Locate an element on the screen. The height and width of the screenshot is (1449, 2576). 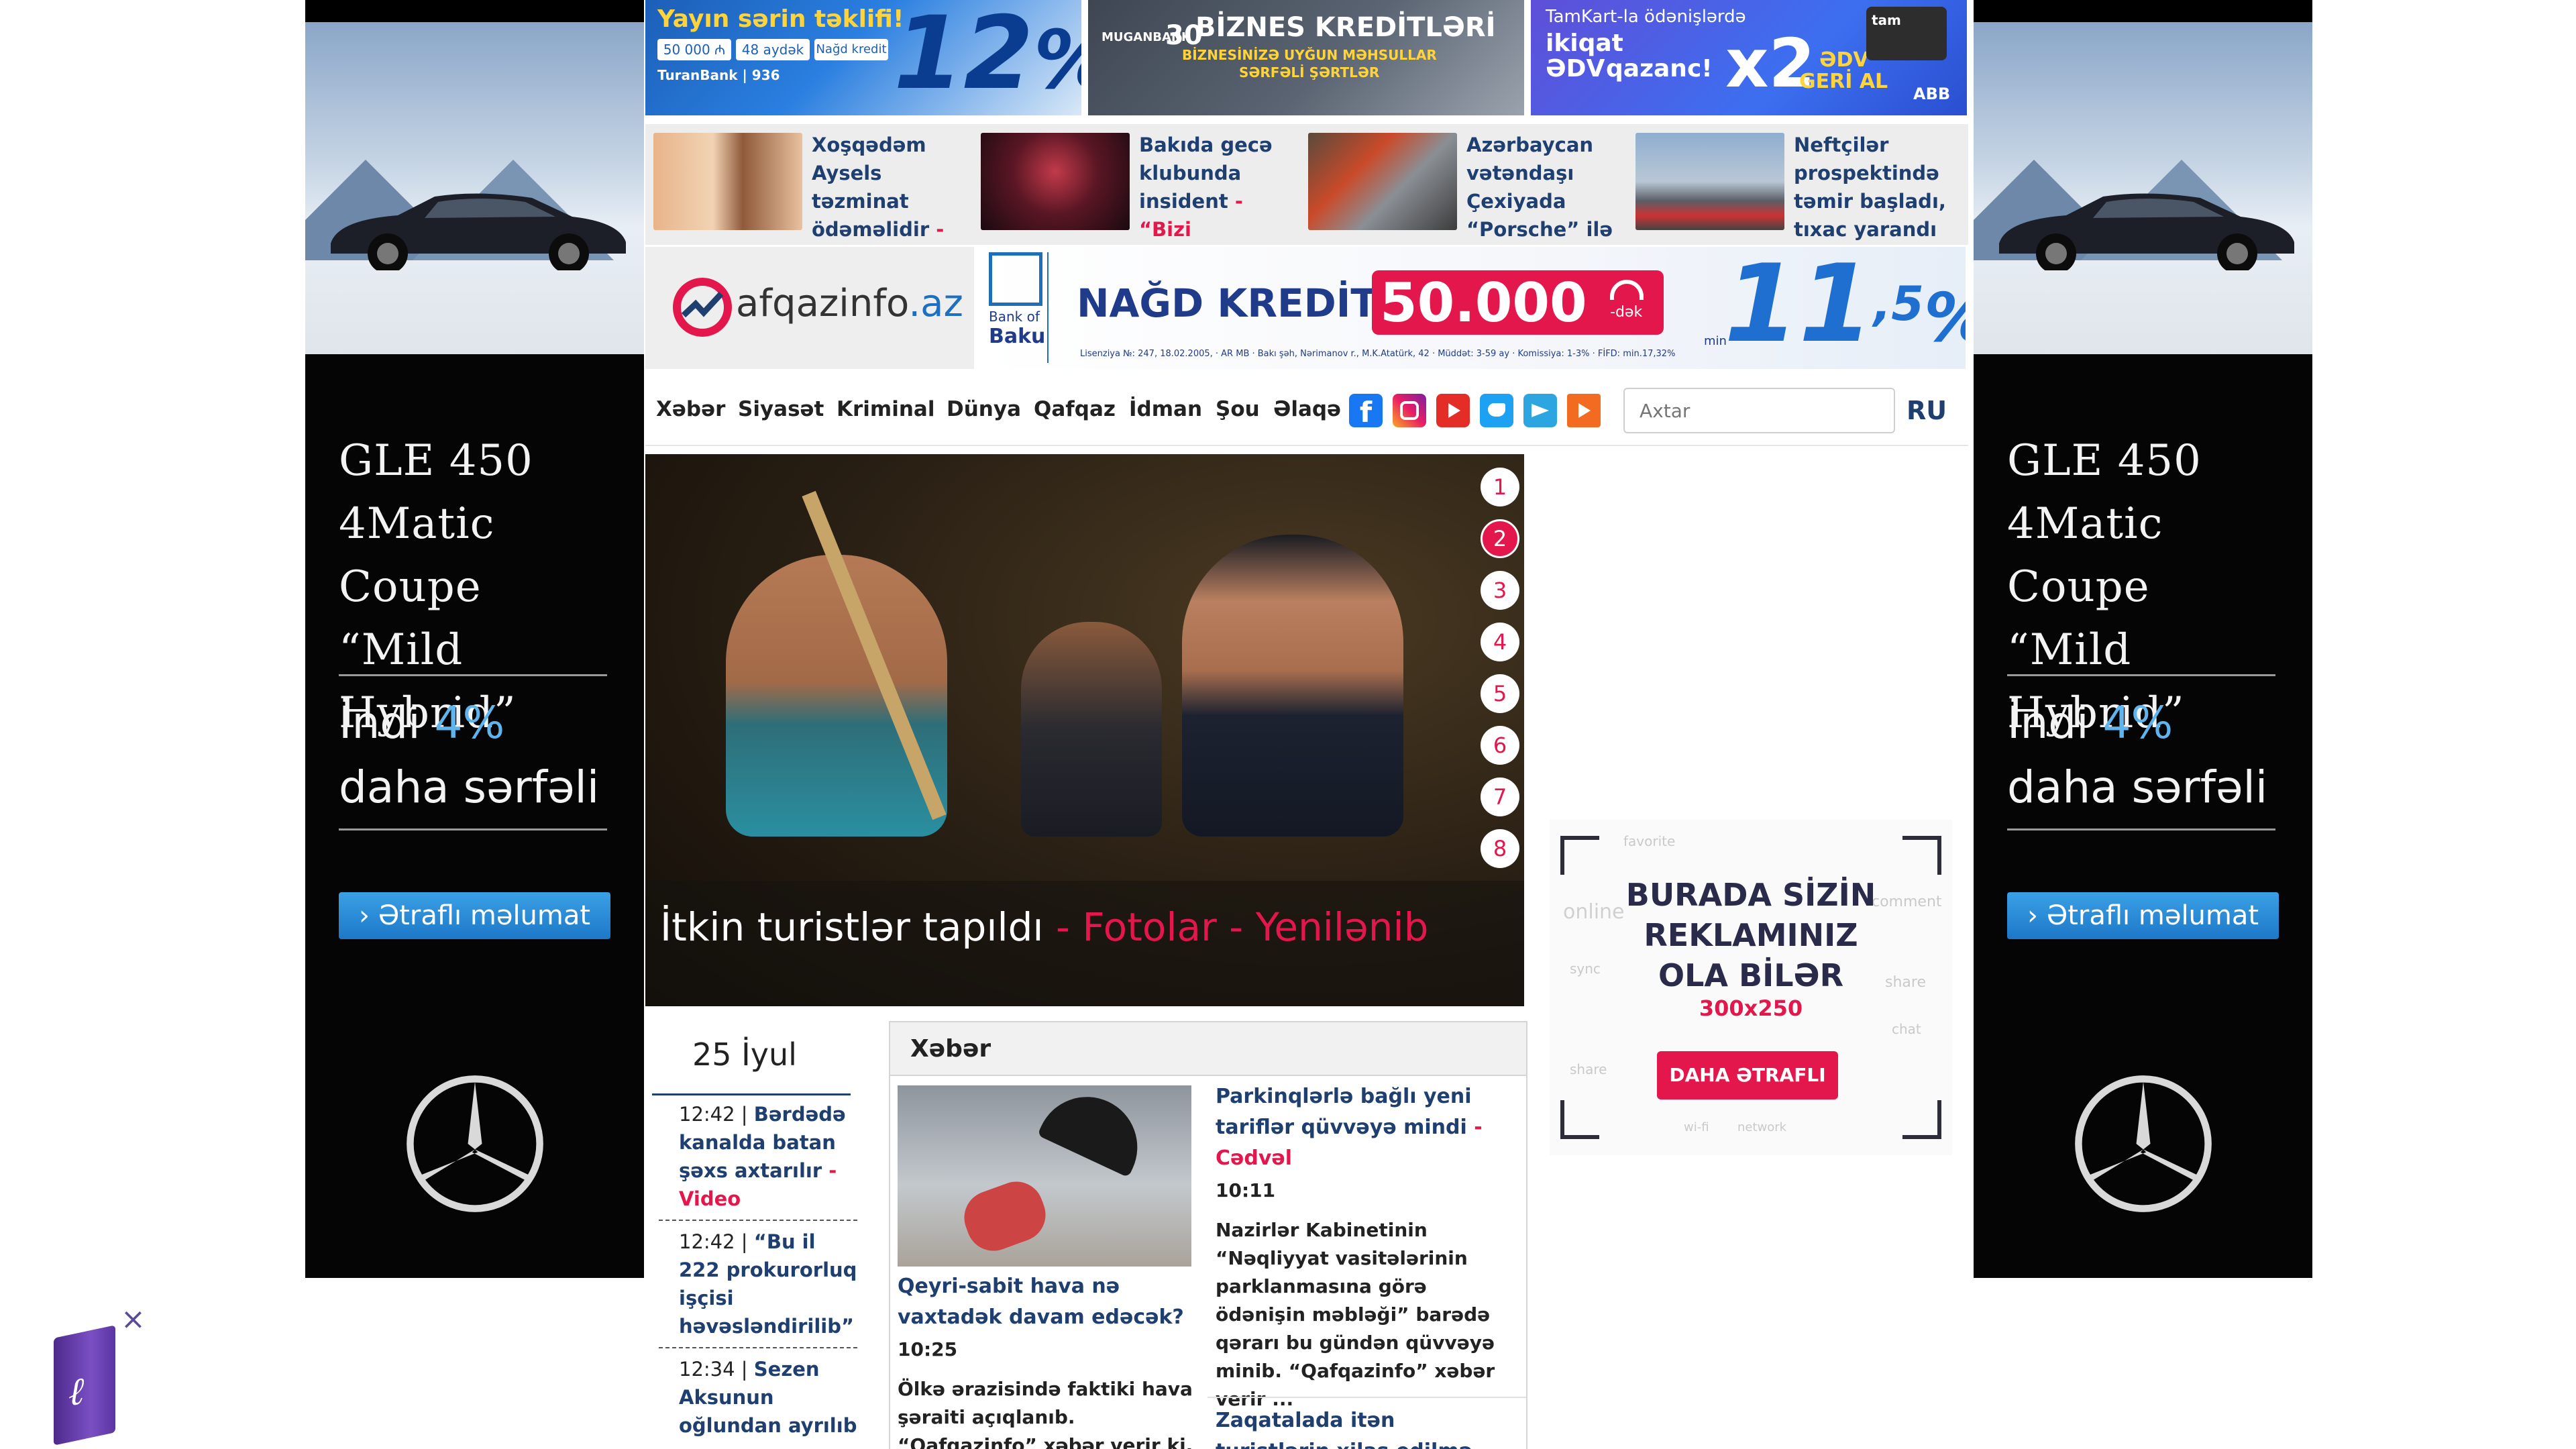
card-image: tam is located at coordinates (1906, 33).